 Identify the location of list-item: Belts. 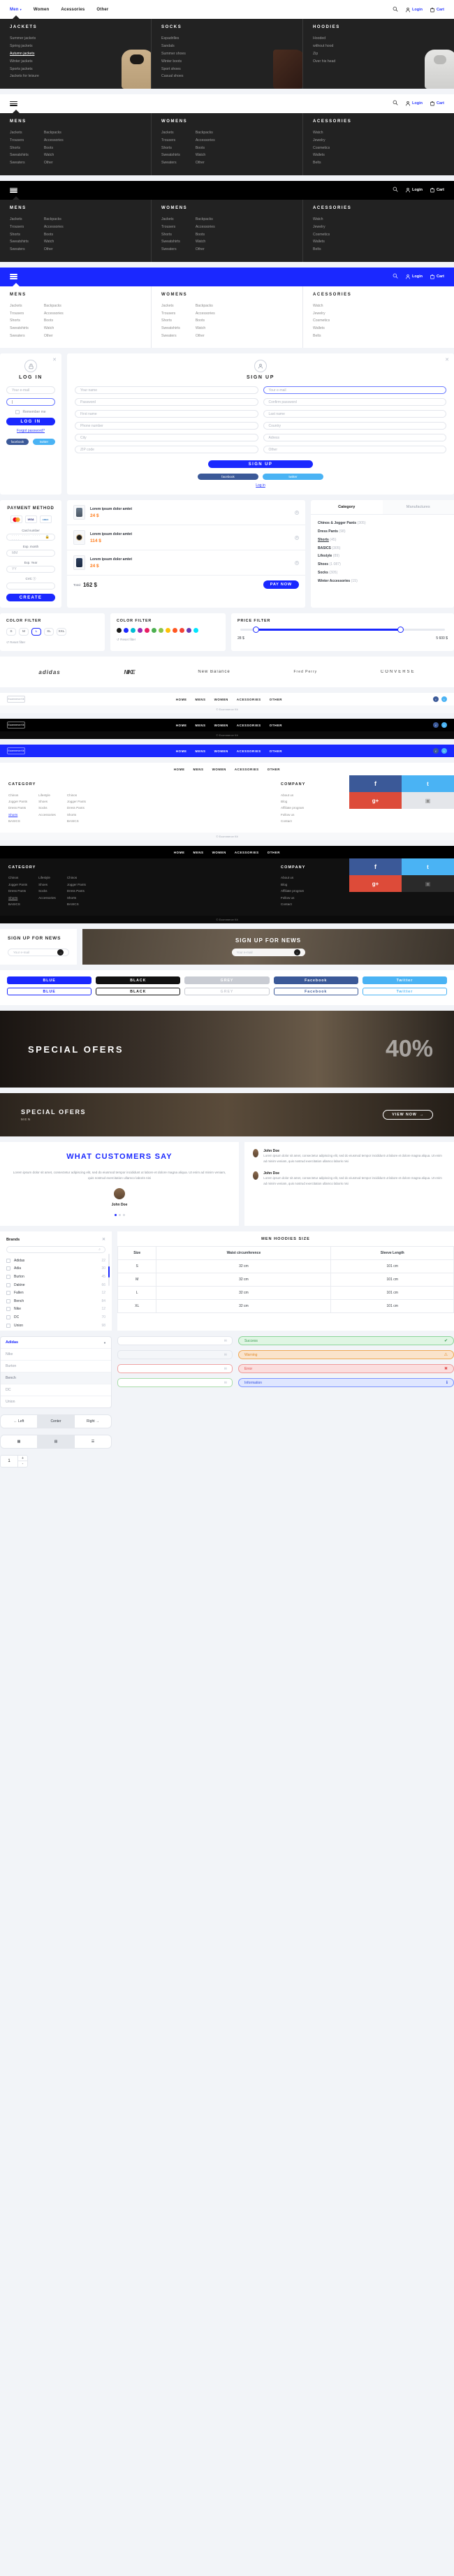
(379, 163).